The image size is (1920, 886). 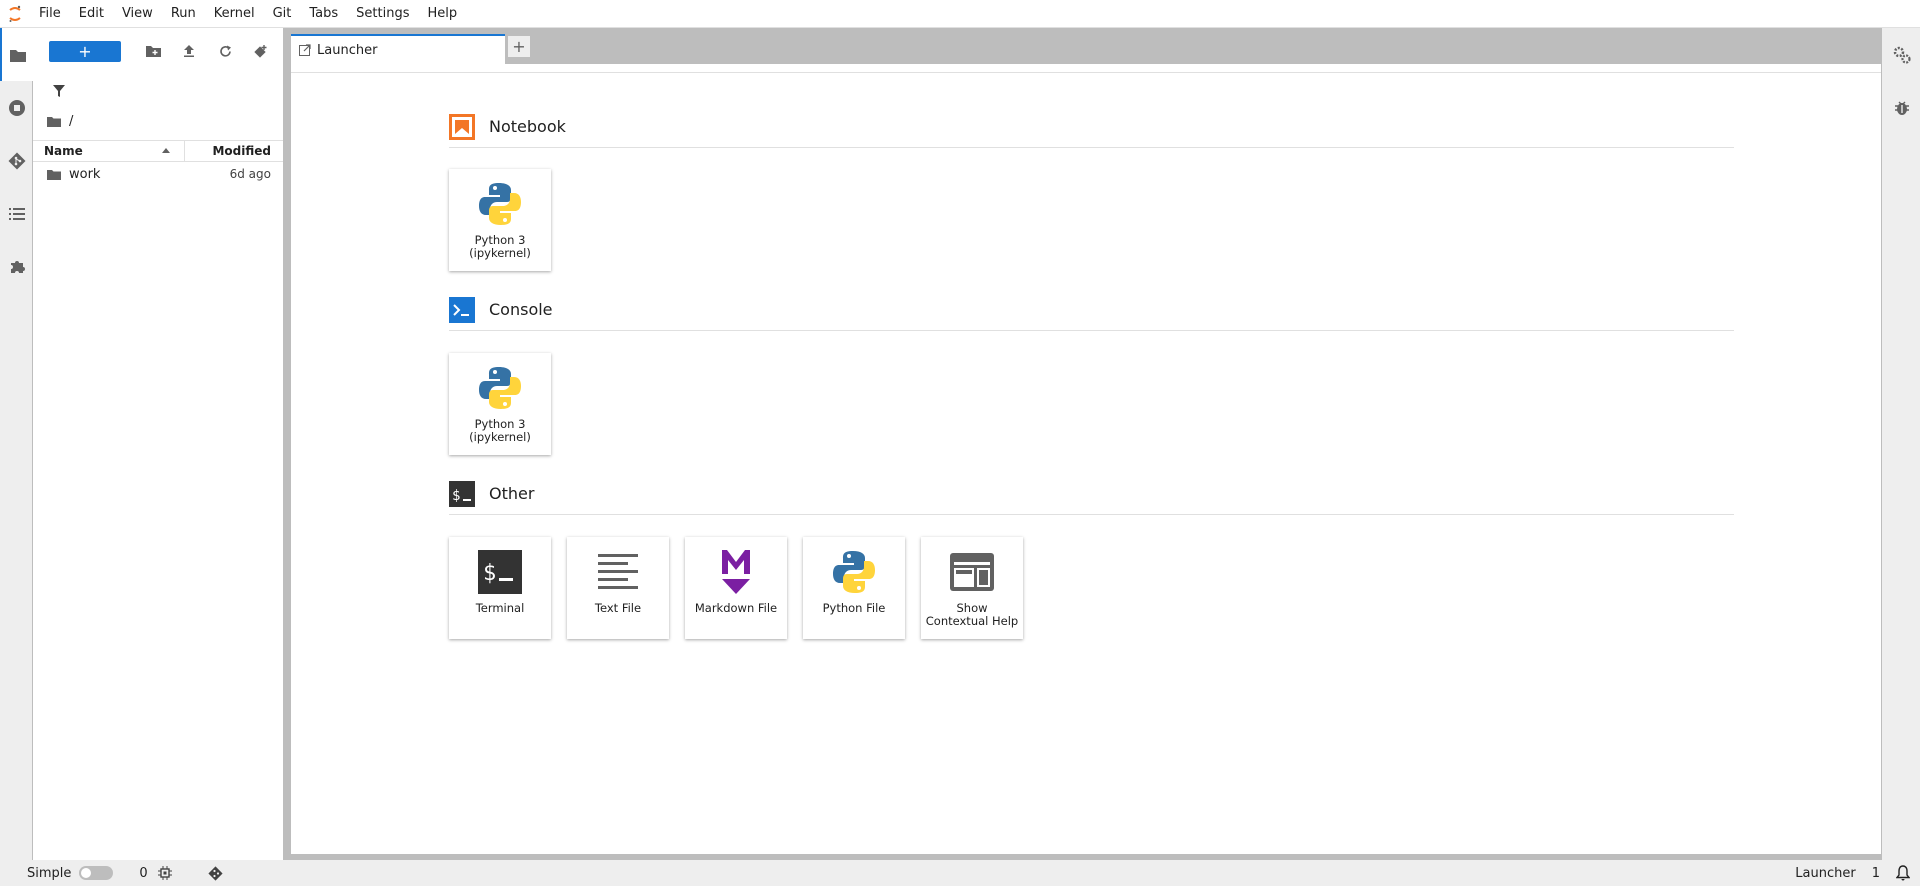 I want to click on breadcrumb-path: /, so click(x=71, y=121).